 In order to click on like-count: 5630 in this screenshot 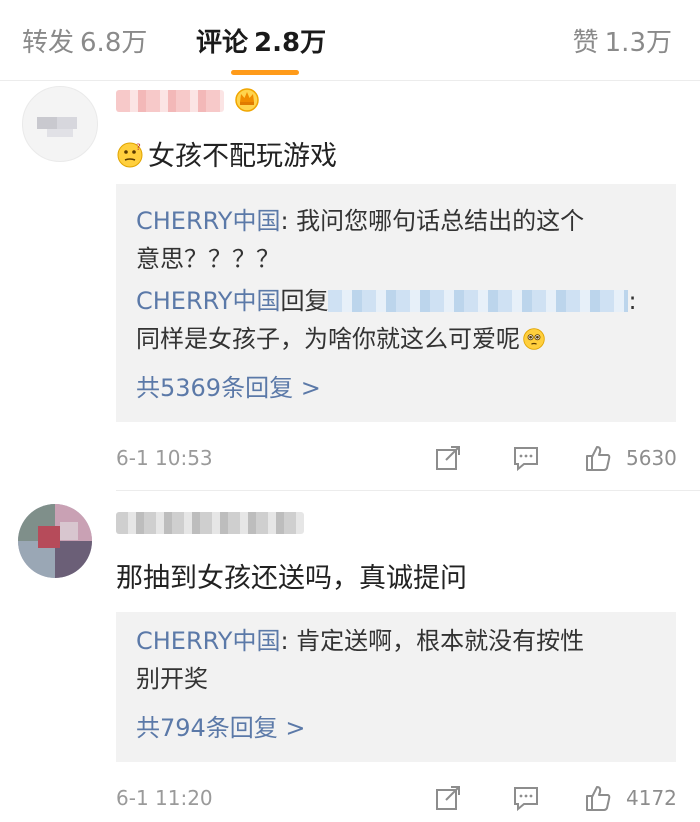, I will do `click(651, 458)`.